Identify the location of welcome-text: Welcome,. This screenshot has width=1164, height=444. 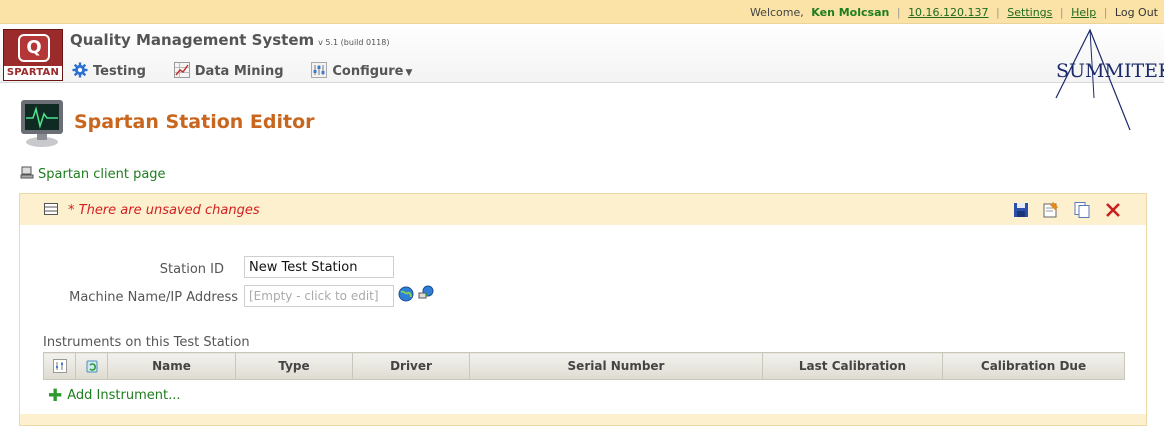
(776, 12).